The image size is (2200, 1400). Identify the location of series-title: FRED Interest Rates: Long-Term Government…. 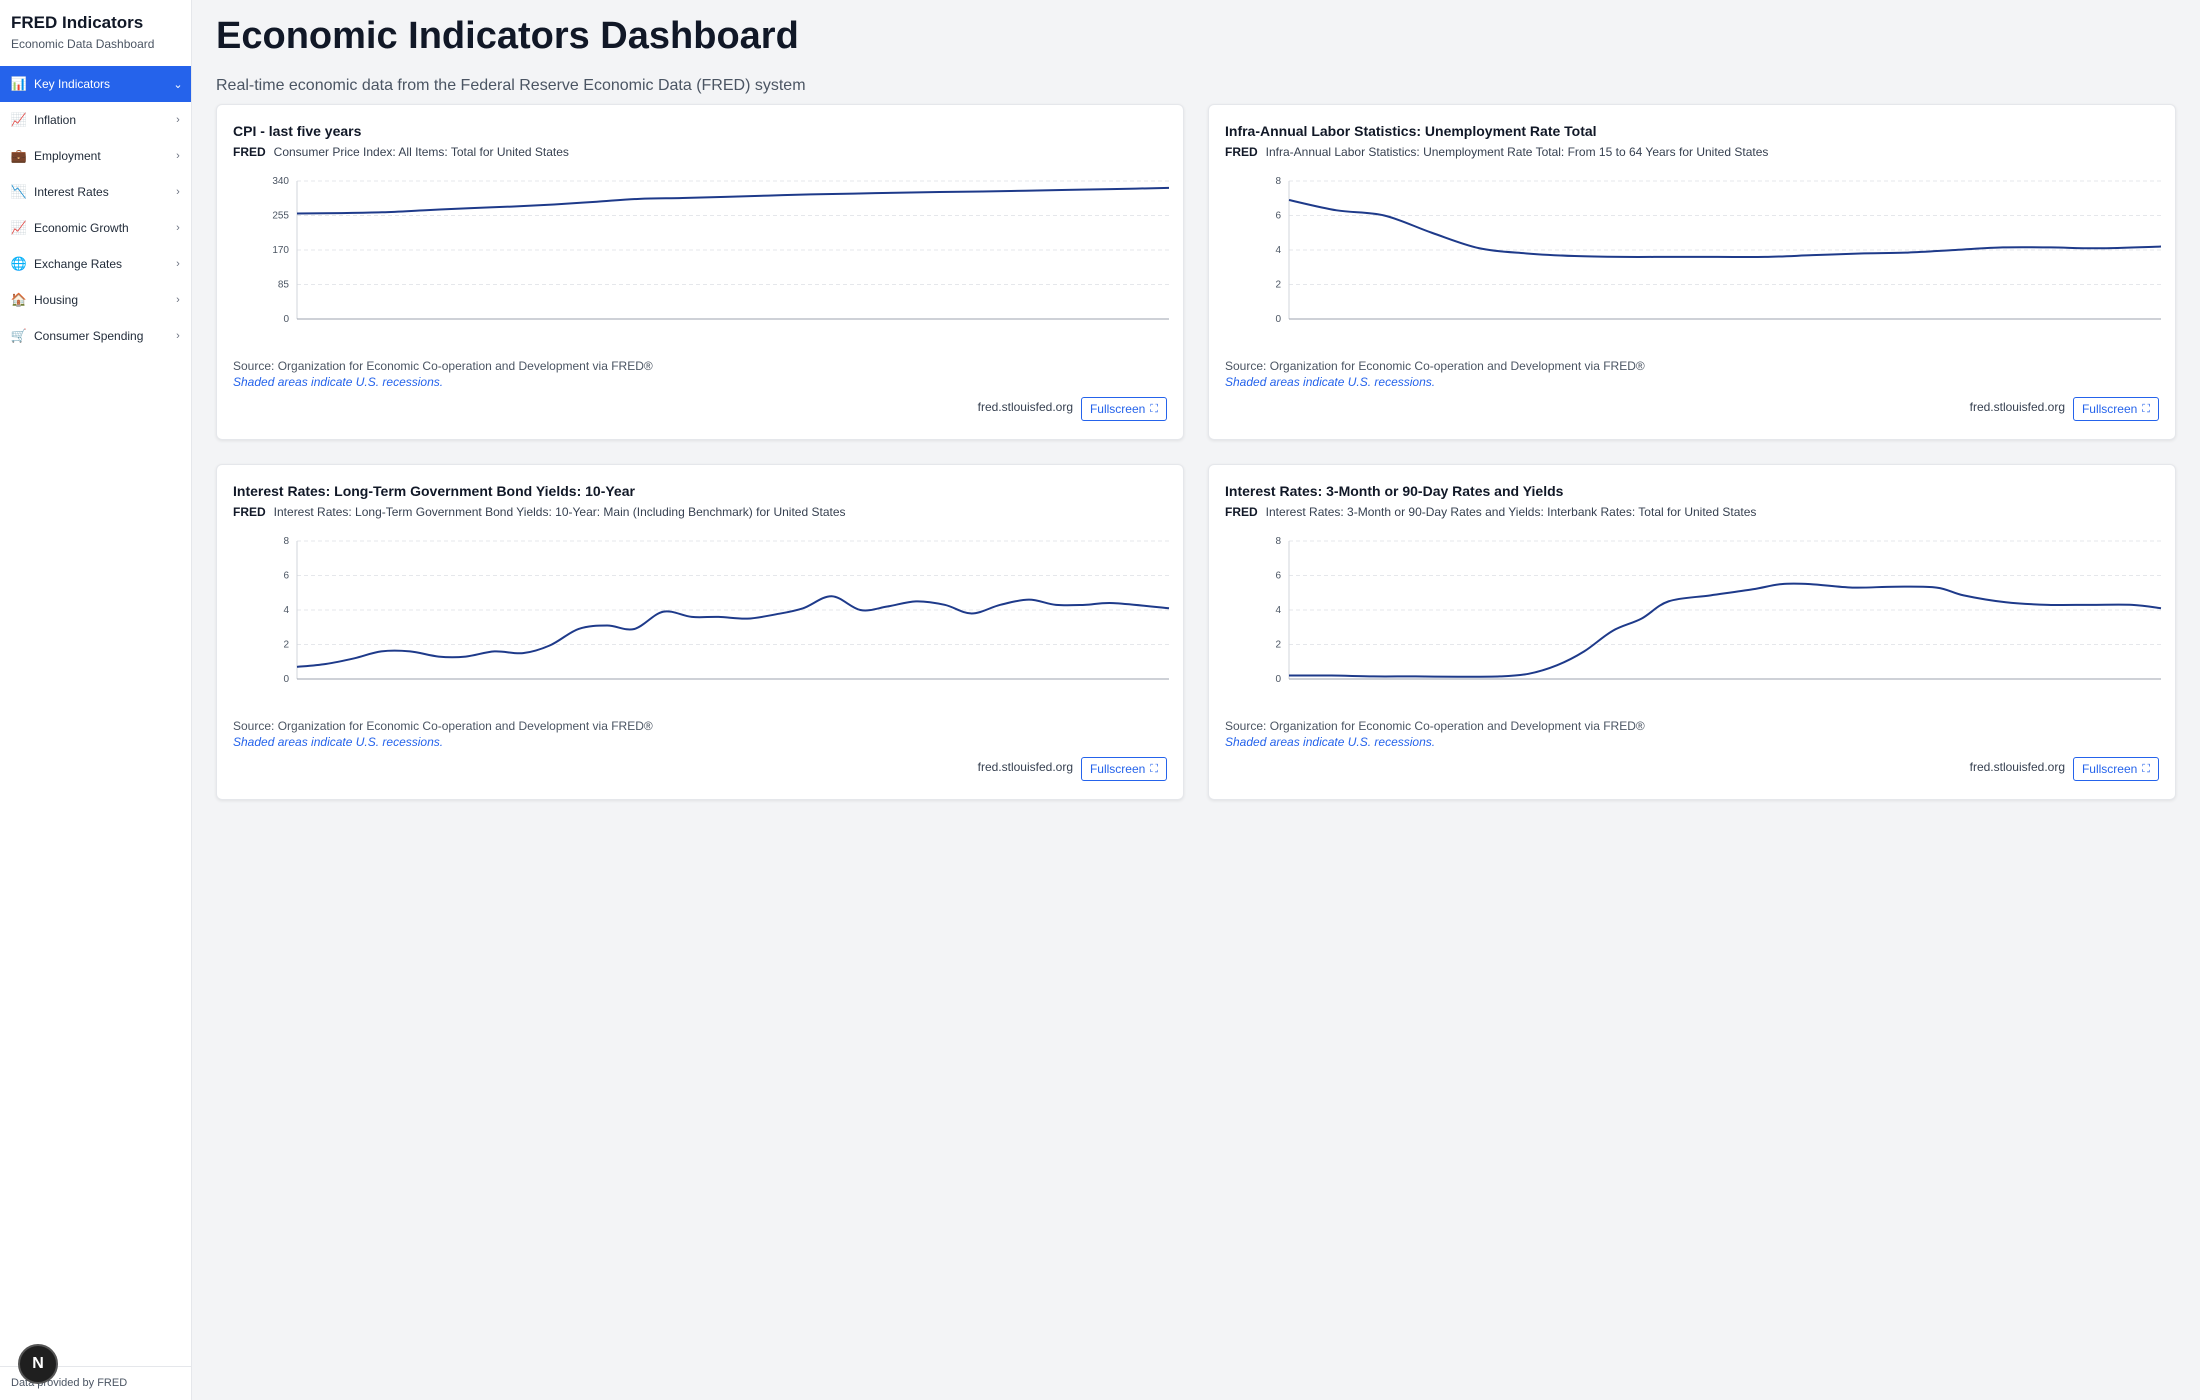
(539, 512).